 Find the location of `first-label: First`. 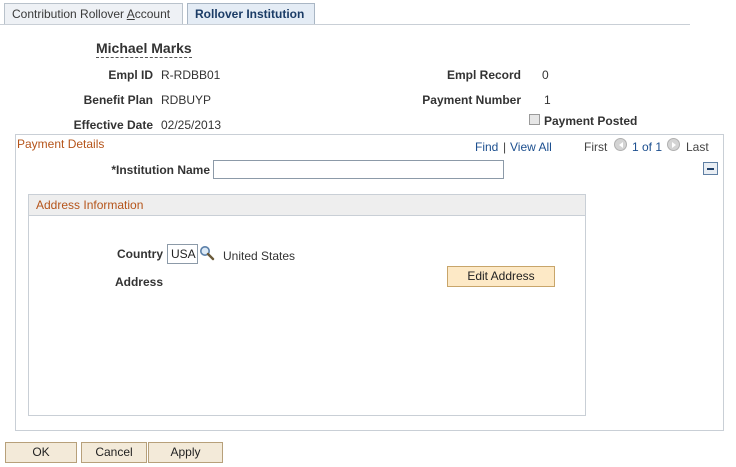

first-label: First is located at coordinates (596, 147).